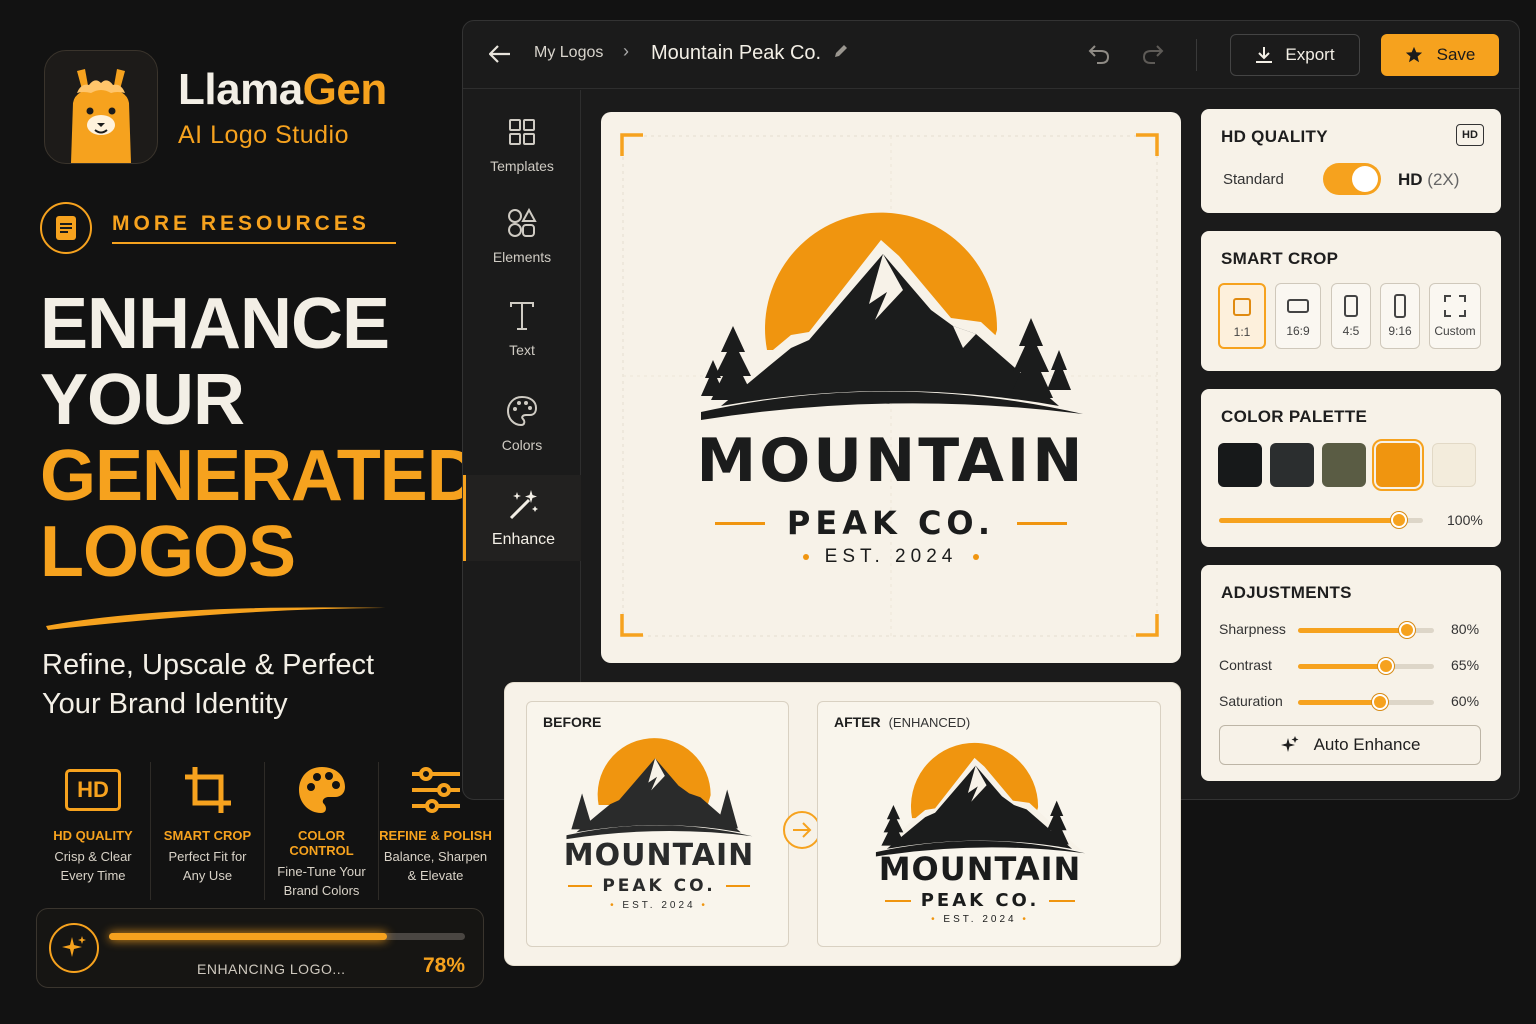 The width and height of the screenshot is (1536, 1024). Describe the element at coordinates (435, 866) in the screenshot. I see `feature-desc: Balance, Sharpen & Elevate` at that location.